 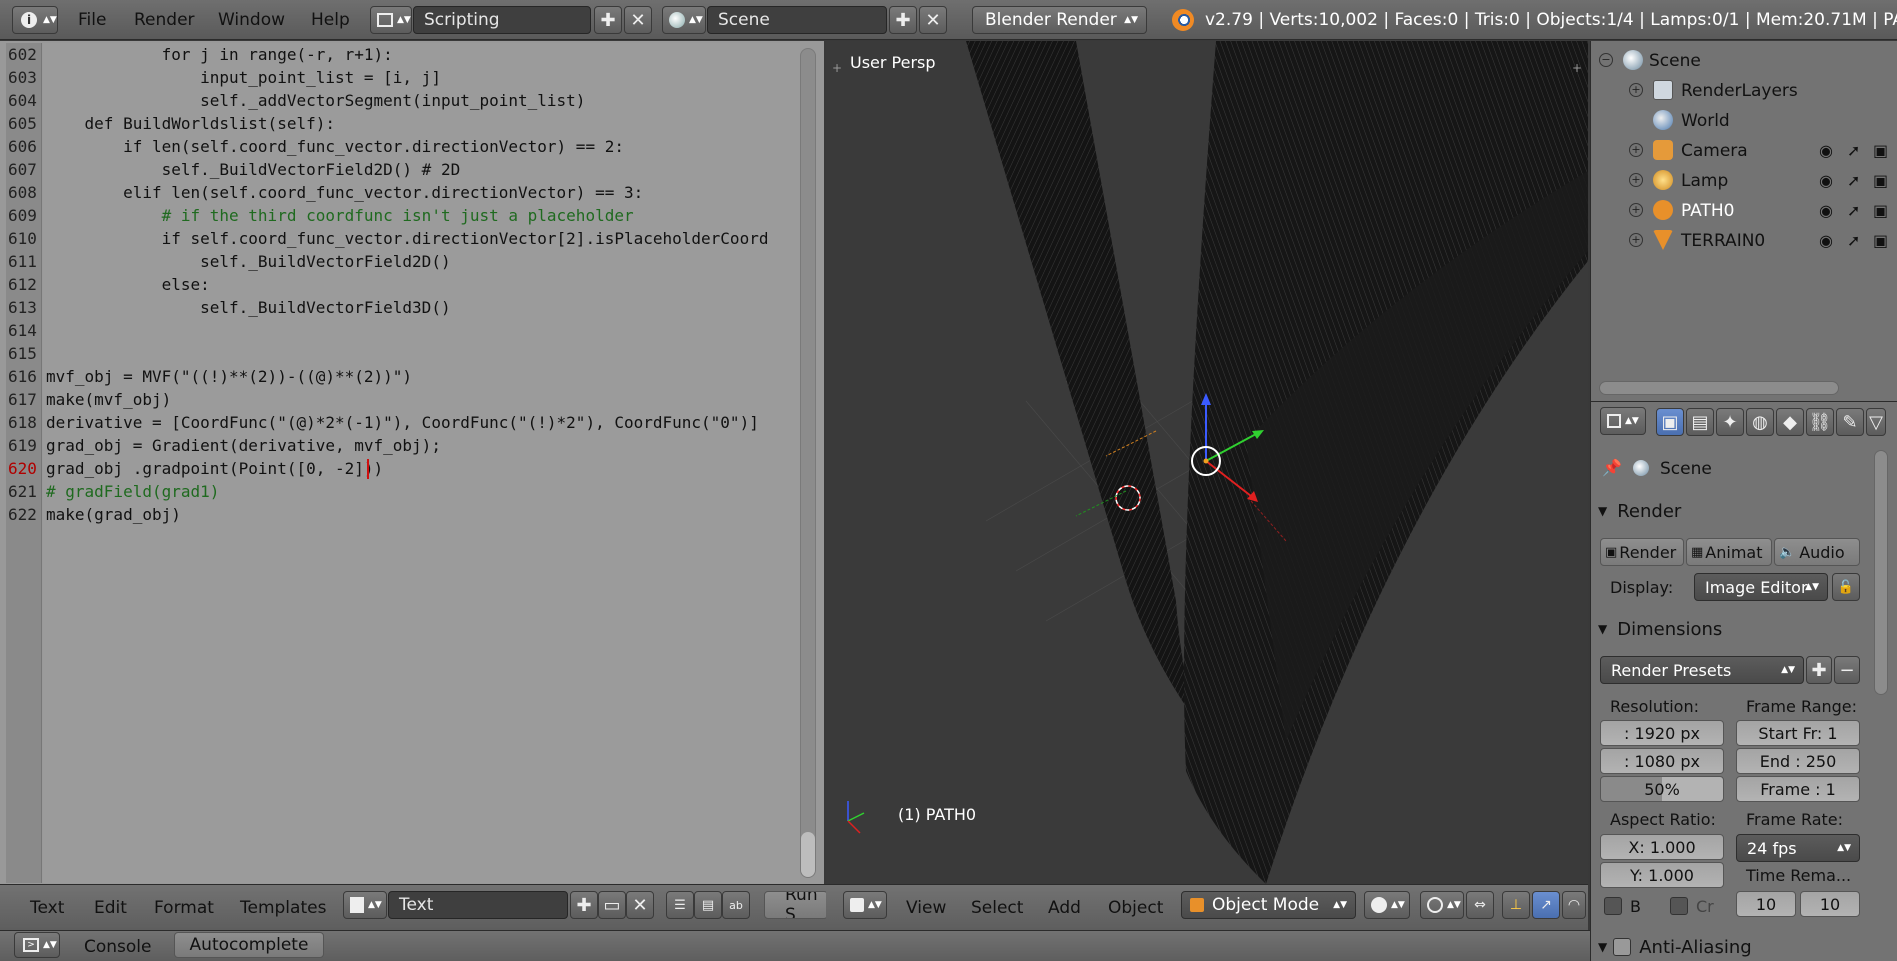 I want to click on text-browse-button: ▲▼, so click(x=365, y=905).